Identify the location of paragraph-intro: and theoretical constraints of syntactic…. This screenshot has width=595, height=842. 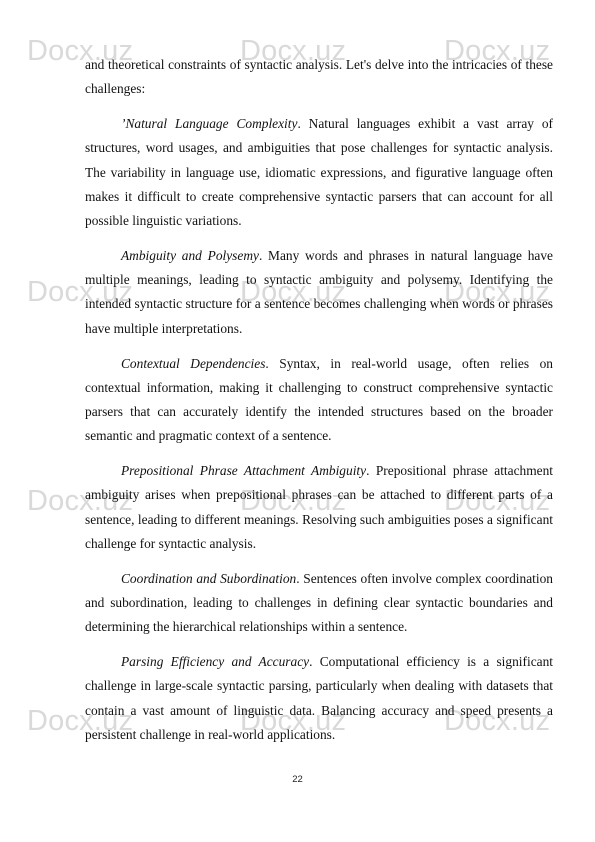
(319, 77).